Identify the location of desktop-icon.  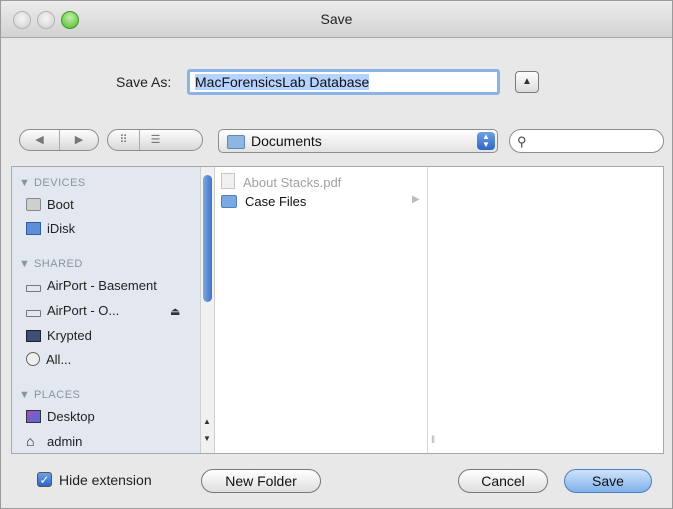
(33, 416).